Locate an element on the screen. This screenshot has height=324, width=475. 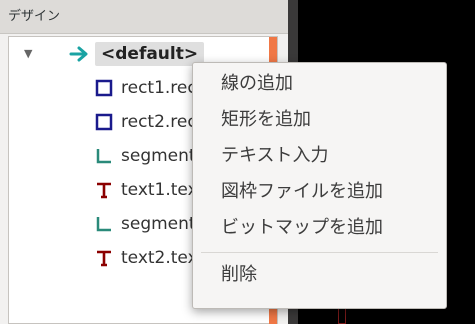
menu-separator is located at coordinates (319, 252).